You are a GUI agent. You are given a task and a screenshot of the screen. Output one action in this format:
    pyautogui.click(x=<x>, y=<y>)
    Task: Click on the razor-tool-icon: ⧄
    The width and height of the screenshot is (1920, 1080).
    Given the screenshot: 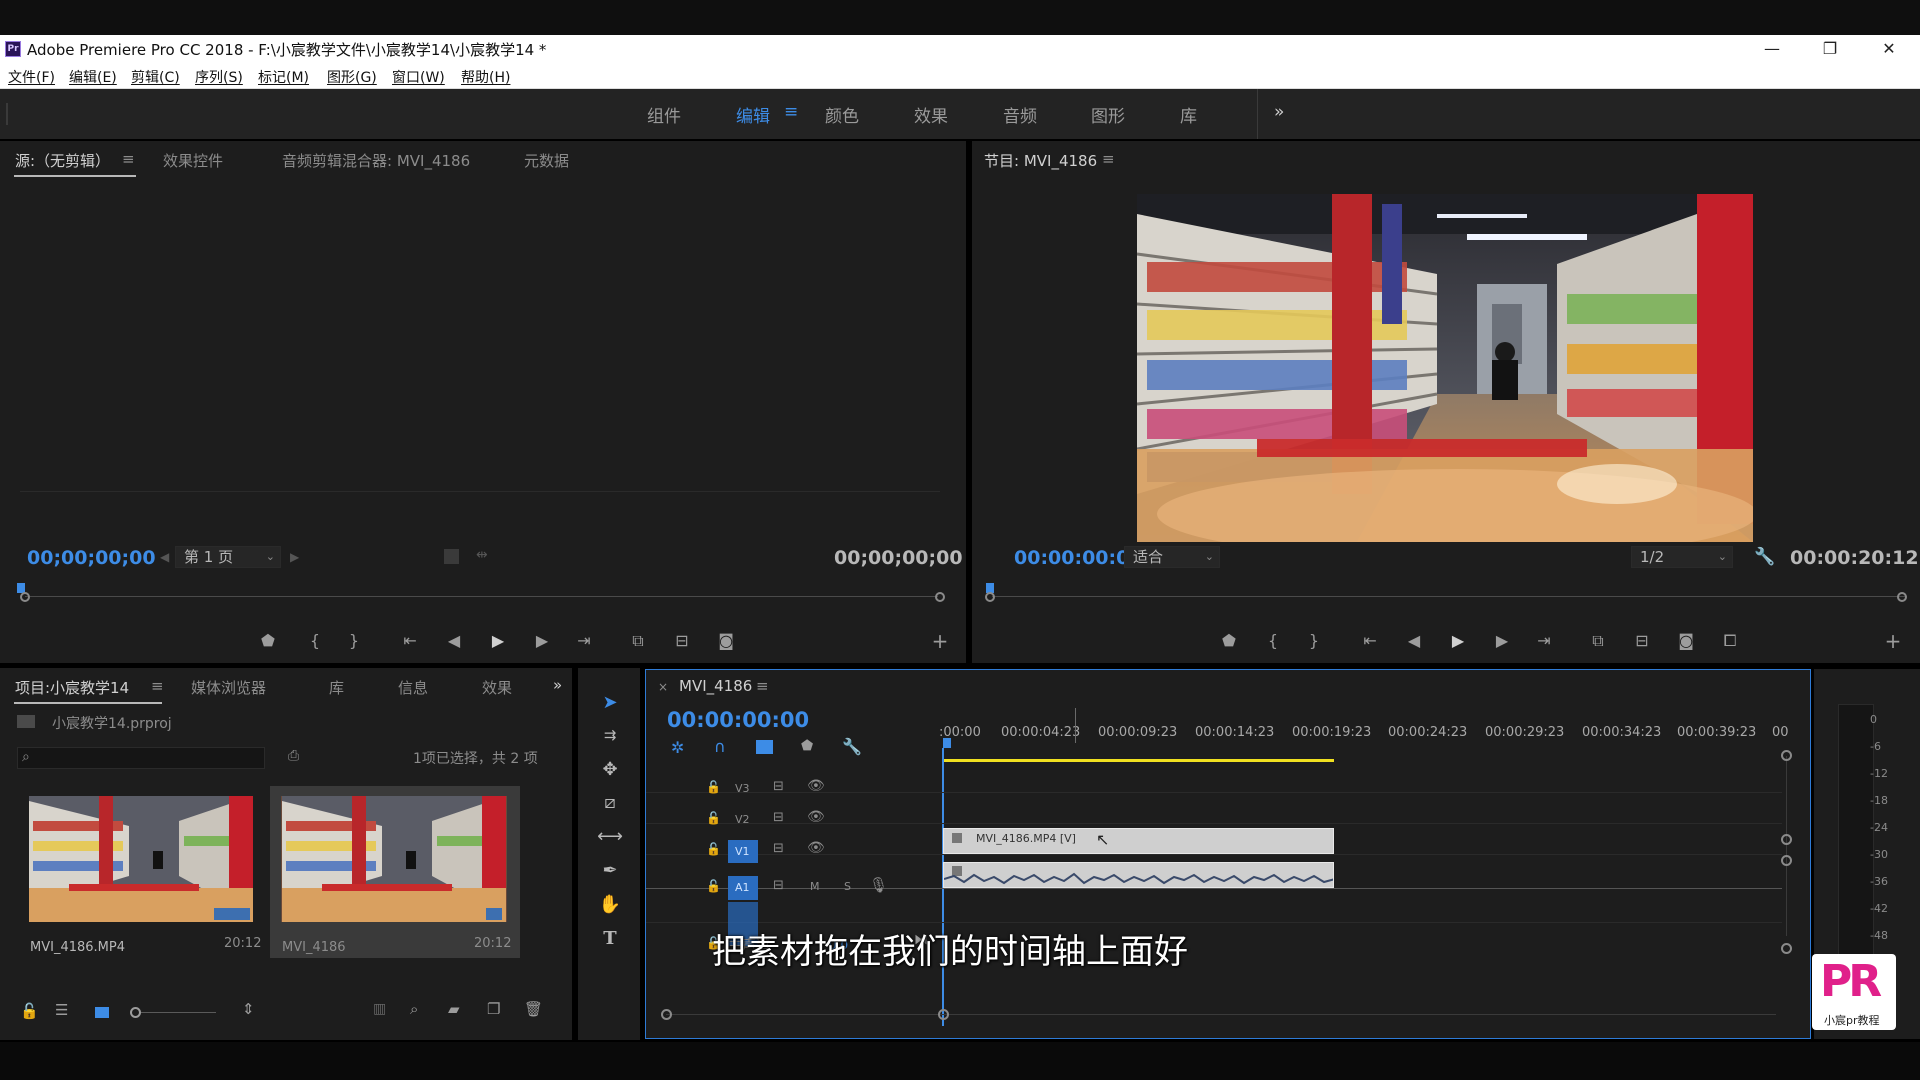 What is the action you would take?
    pyautogui.click(x=610, y=802)
    